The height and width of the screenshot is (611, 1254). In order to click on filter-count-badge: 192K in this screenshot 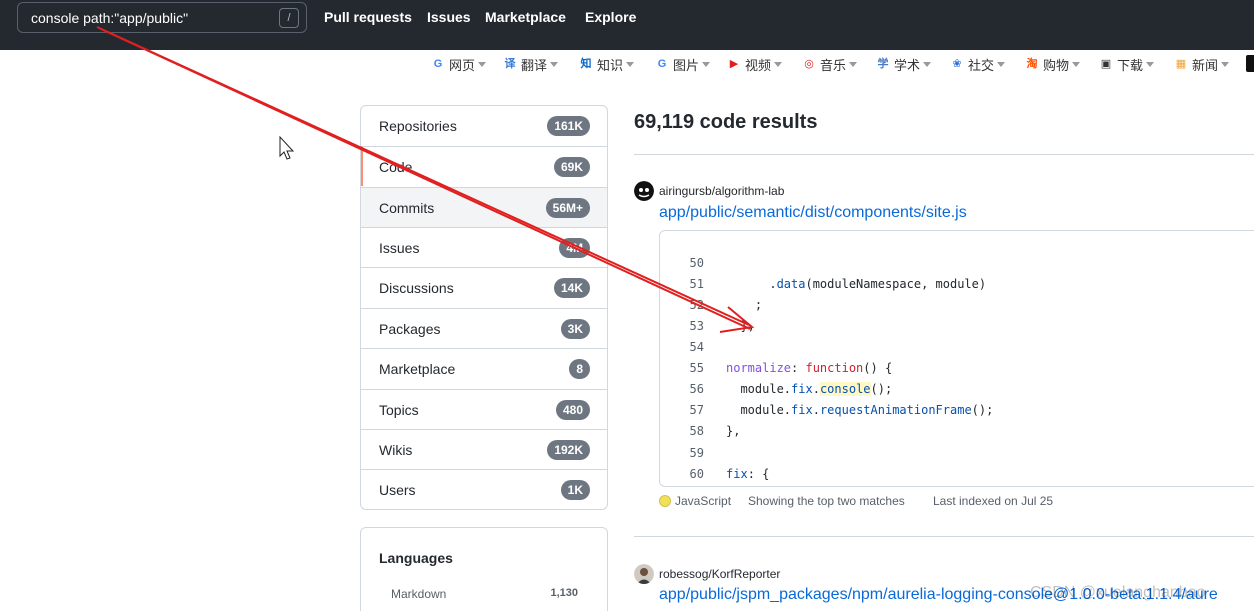, I will do `click(568, 450)`.